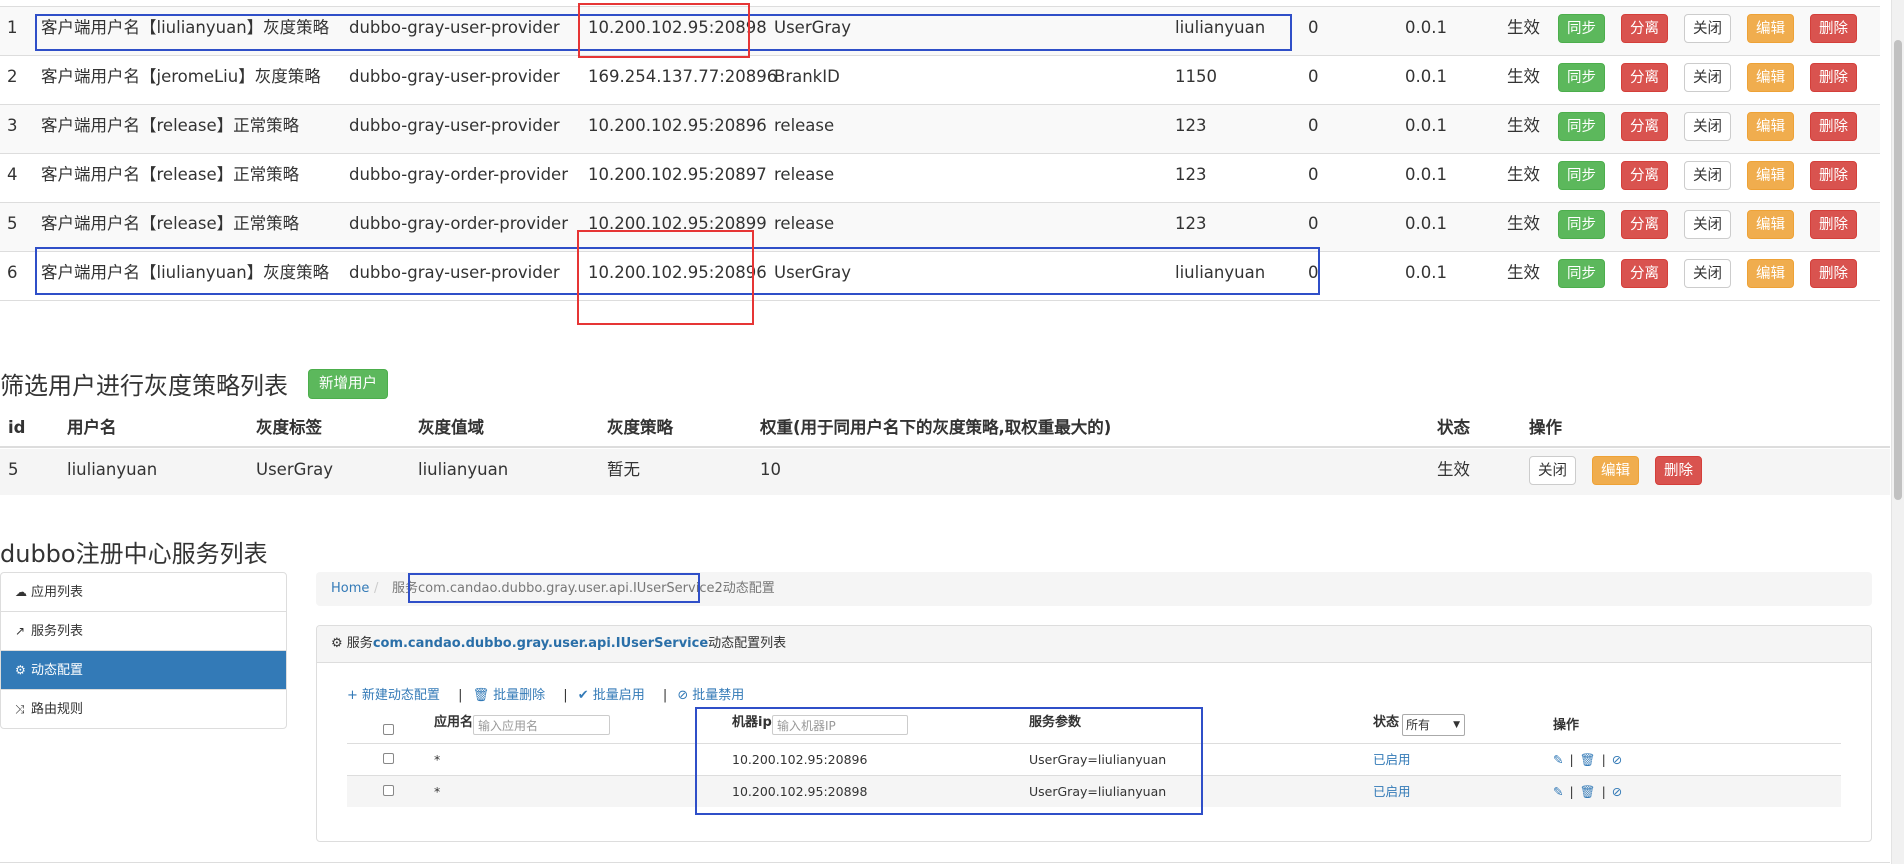  Describe the element at coordinates (350, 589) in the screenshot. I see `breadcrumb-home-link: Home` at that location.